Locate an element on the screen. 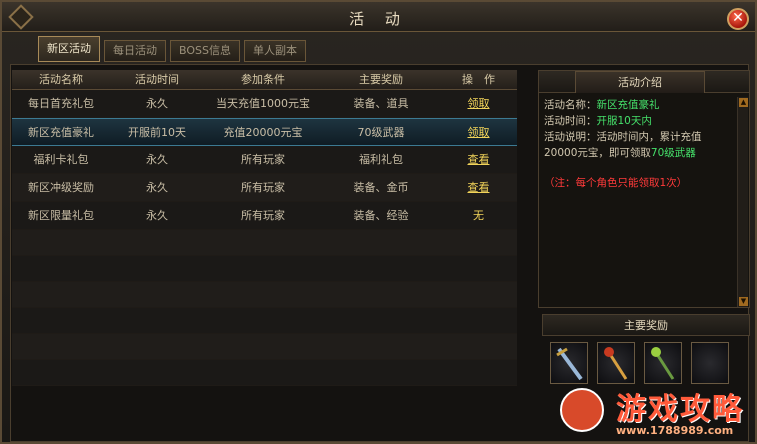  intro-desc-text-2: 20000元宝，即可领取 is located at coordinates (597, 153).